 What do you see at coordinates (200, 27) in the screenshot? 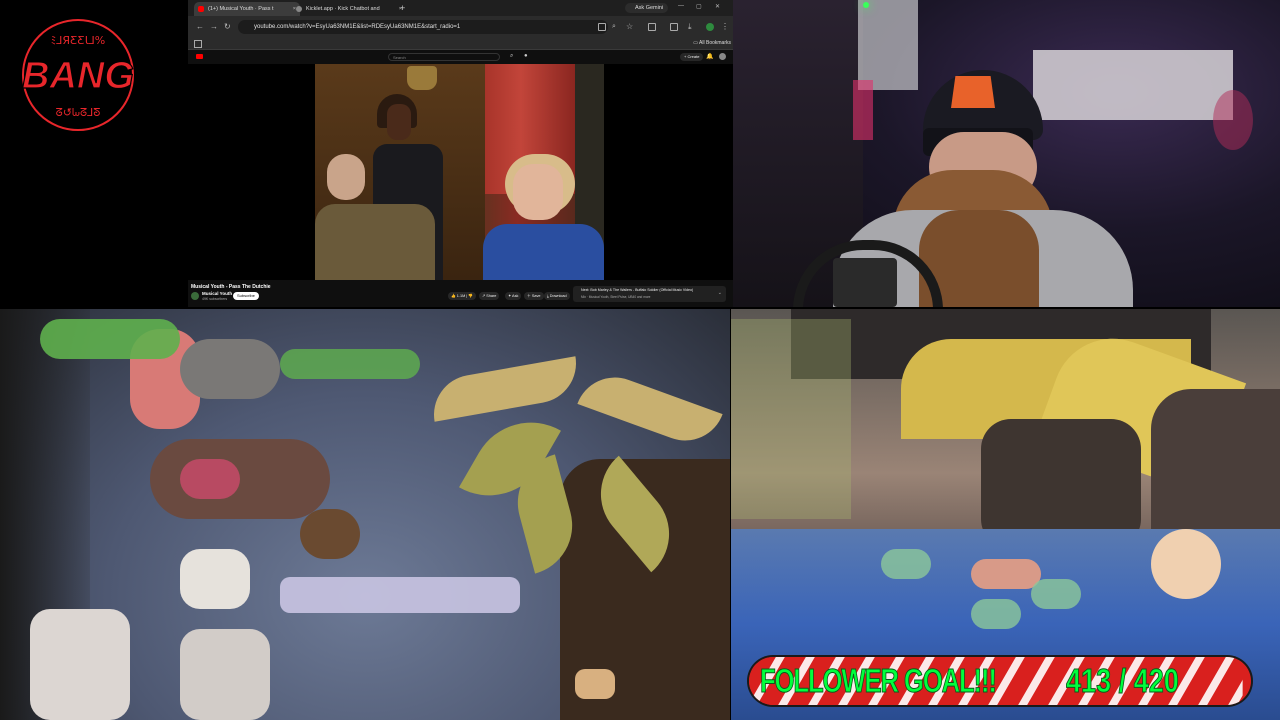
I see `back-icon: ←` at bounding box center [200, 27].